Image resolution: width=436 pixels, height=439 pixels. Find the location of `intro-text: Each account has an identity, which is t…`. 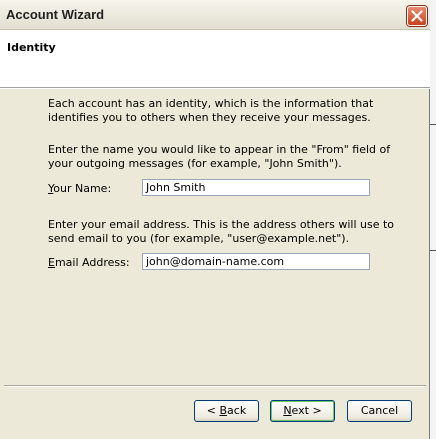

intro-text: Each account has an identity, which is t… is located at coordinates (211, 110).